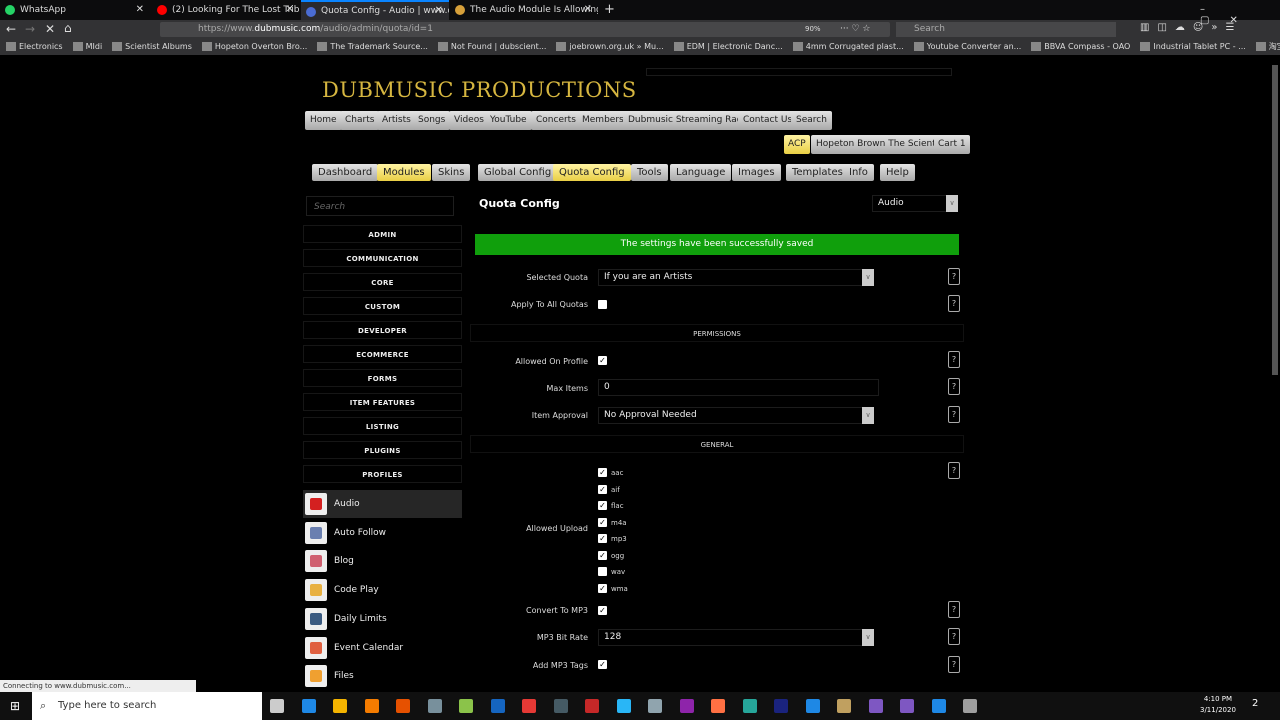 This screenshot has width=1280, height=720. I want to click on convert-mp3-checkbox: ✓, so click(602, 610).